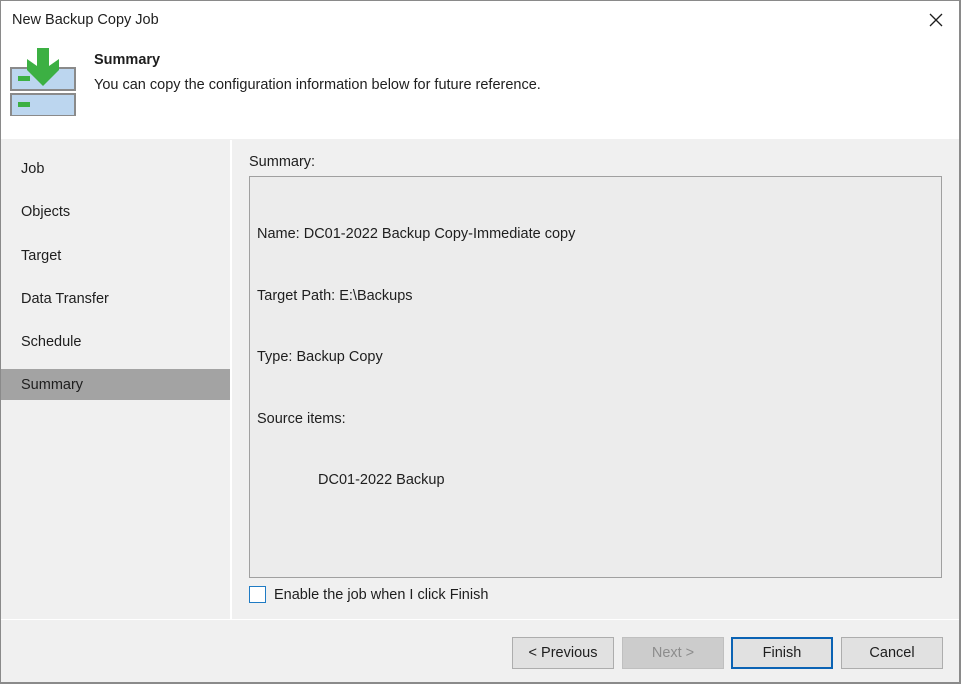 The width and height of the screenshot is (961, 684). What do you see at coordinates (41, 255) in the screenshot?
I see `nav-item-label: Target` at bounding box center [41, 255].